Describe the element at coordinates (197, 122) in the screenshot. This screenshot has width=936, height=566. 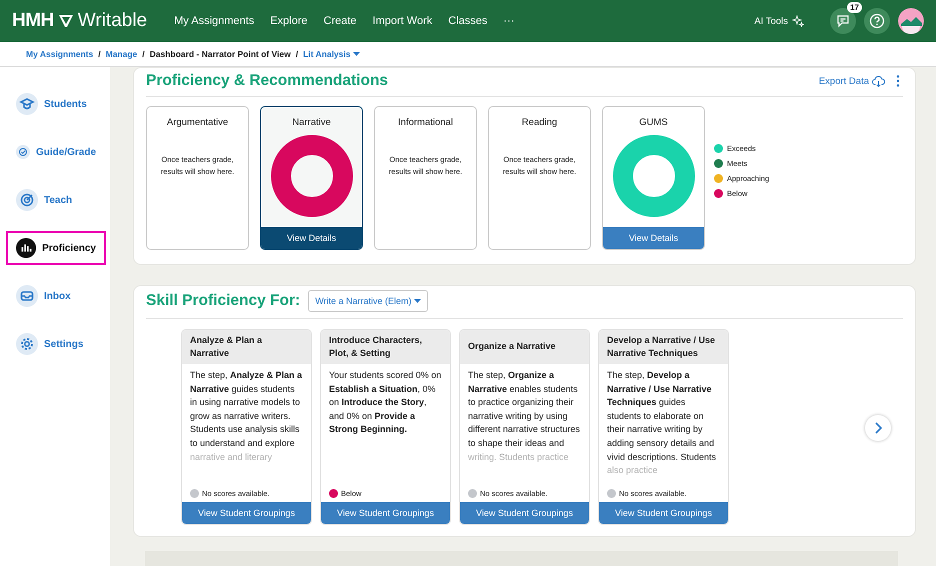
I see `card-title: Argumentative` at that location.